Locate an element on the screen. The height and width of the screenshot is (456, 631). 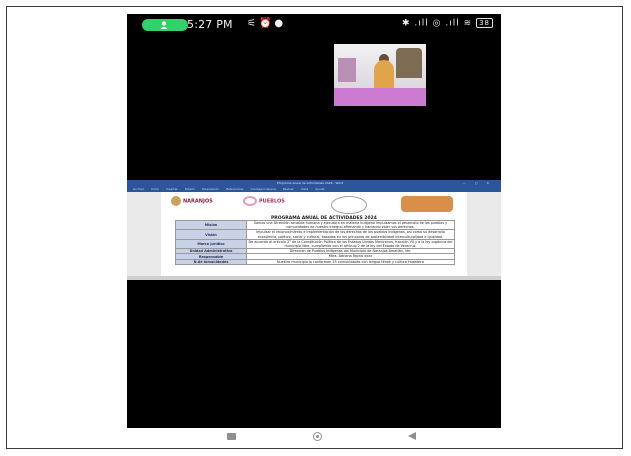
android-nav-bar is located at coordinates (314, 438).